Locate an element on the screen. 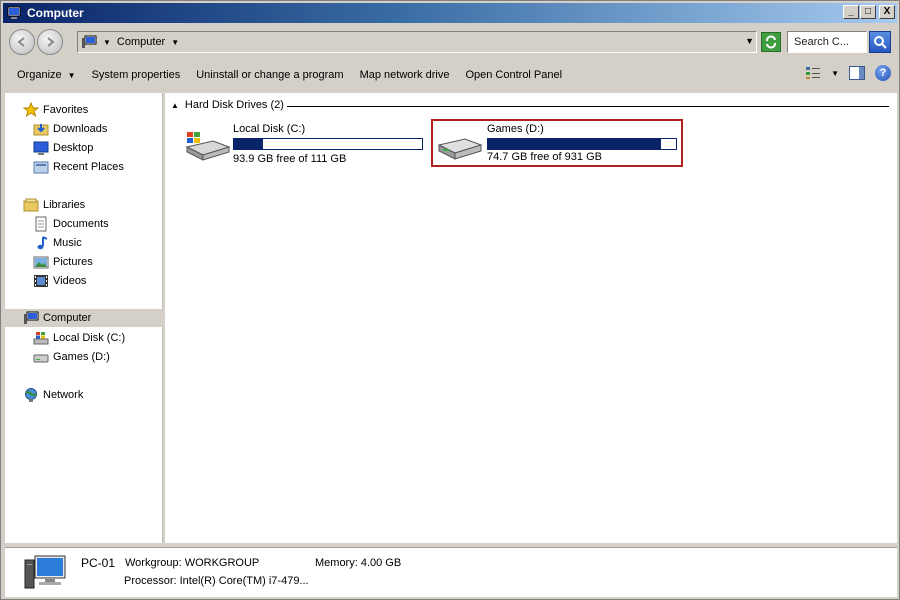 The width and height of the screenshot is (900, 600). nav-item-libraries: Libraries is located at coordinates (54, 205).